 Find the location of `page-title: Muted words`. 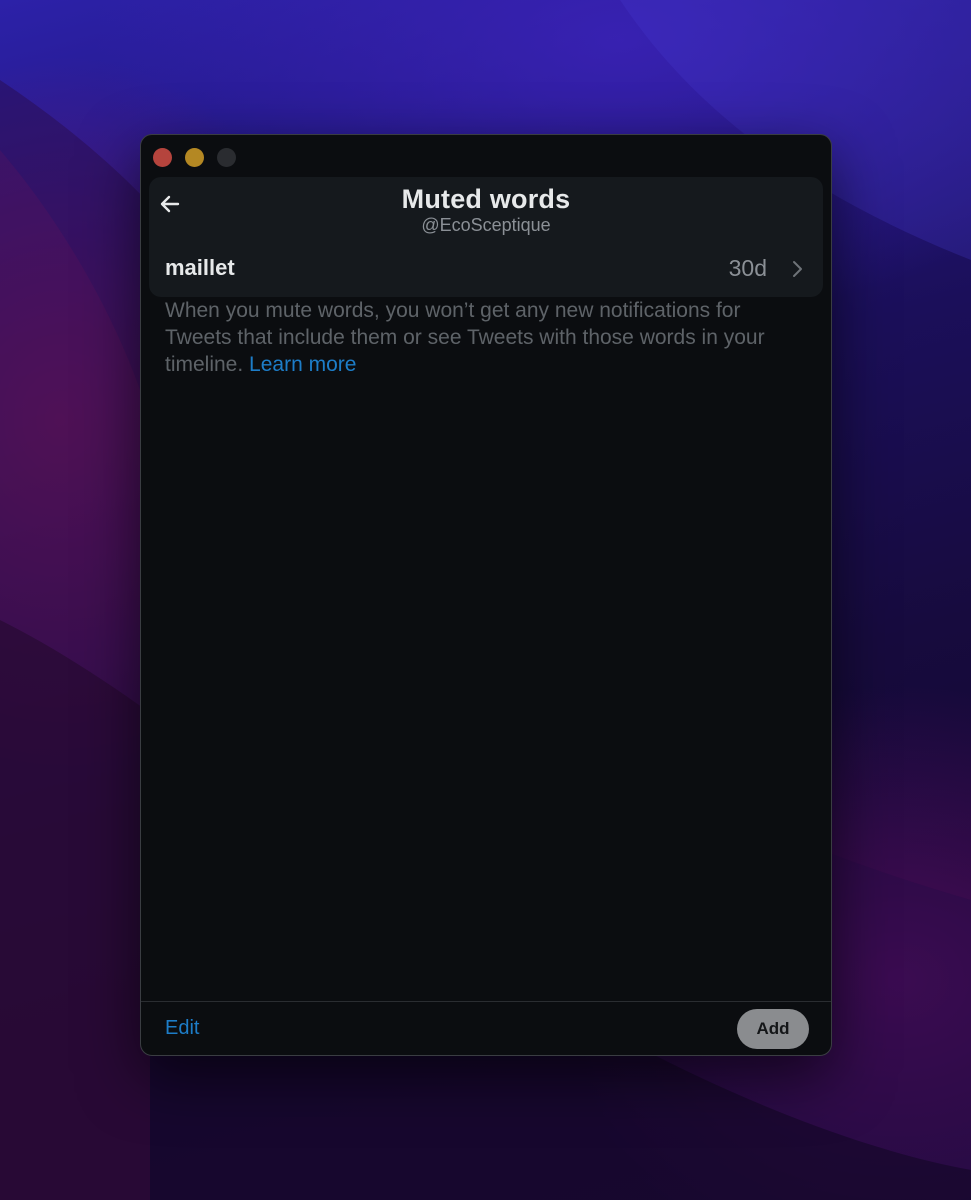

page-title: Muted words is located at coordinates (486, 199).